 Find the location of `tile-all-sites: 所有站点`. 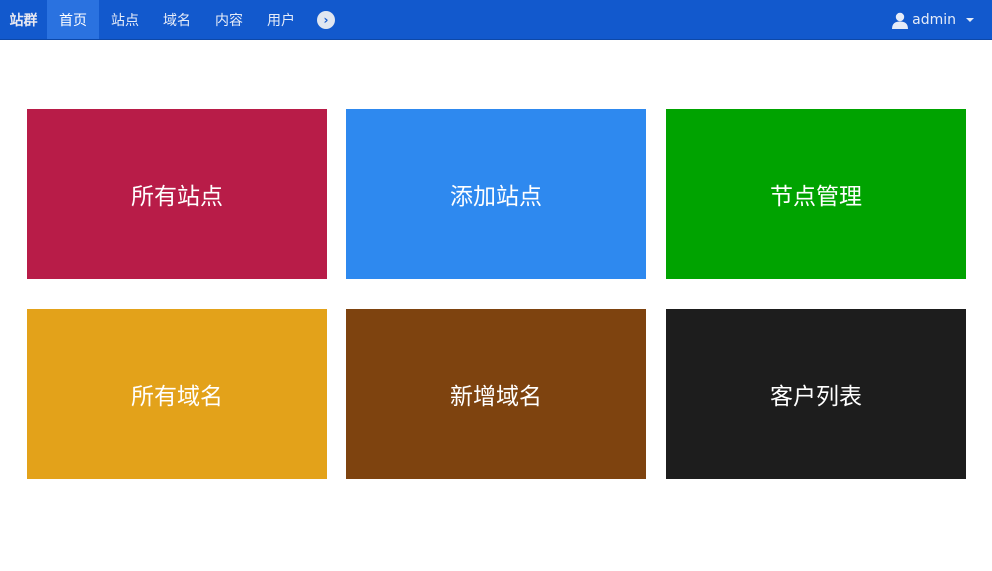

tile-all-sites: 所有站点 is located at coordinates (177, 194).